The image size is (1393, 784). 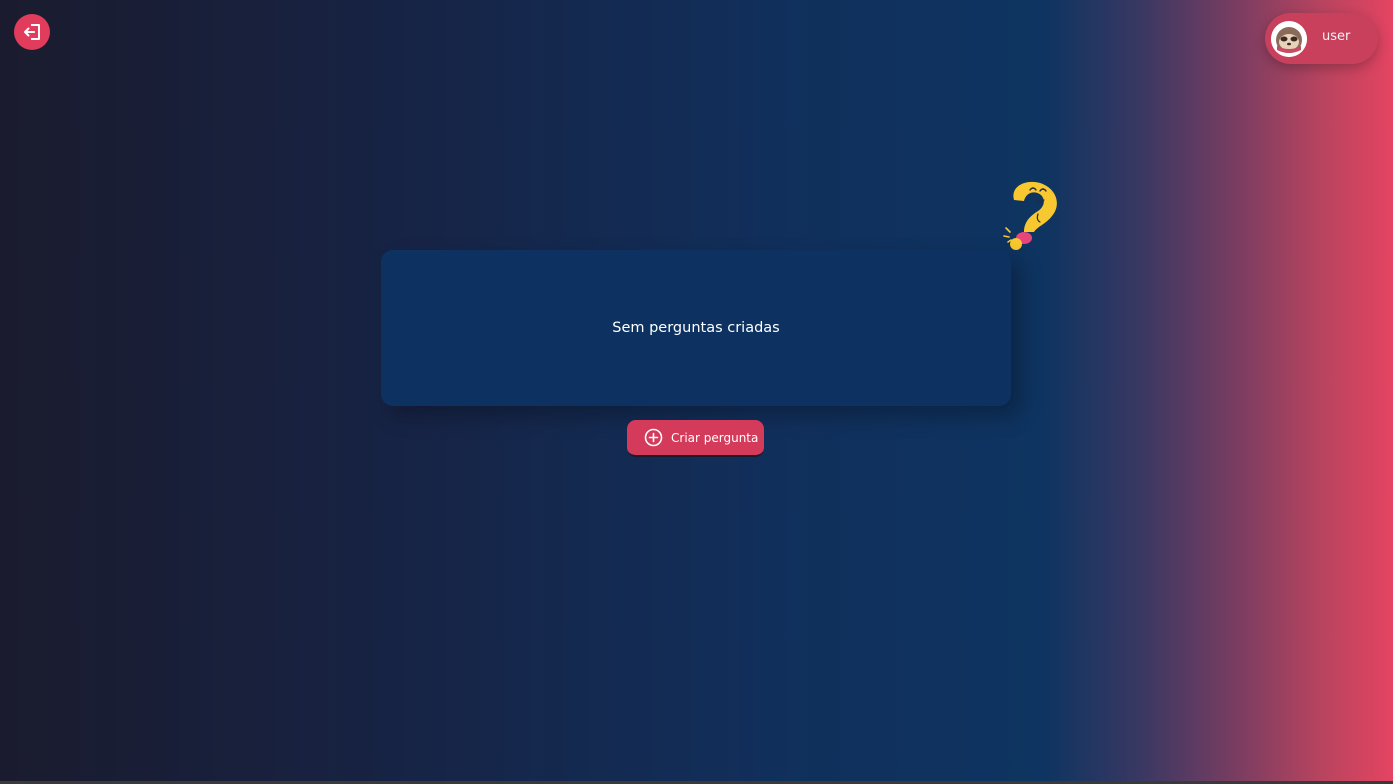 What do you see at coordinates (653, 437) in the screenshot?
I see `plus-circle-icon` at bounding box center [653, 437].